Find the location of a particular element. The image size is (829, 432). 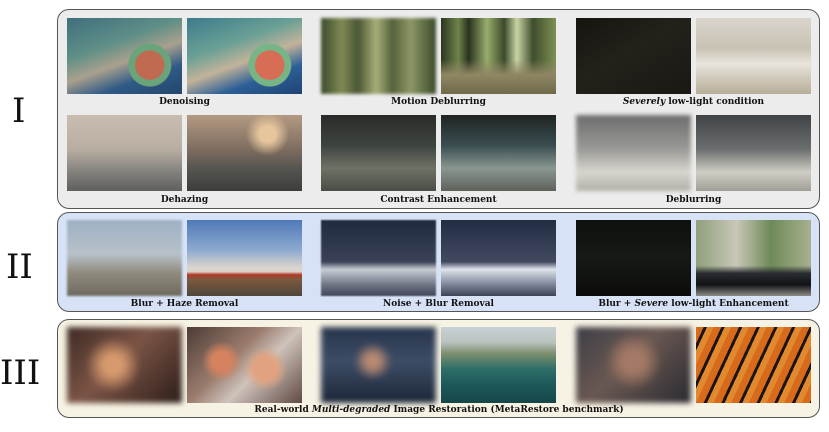

caption-severe-lowlight: Severely low-light condition is located at coordinates (693, 102).